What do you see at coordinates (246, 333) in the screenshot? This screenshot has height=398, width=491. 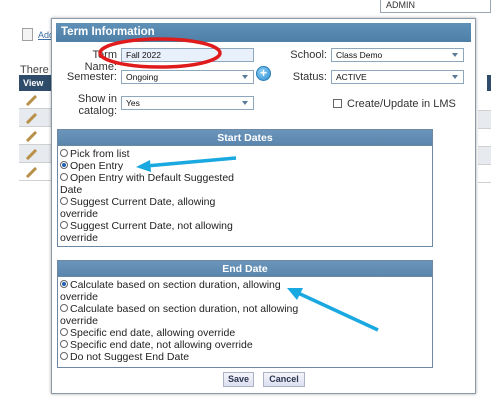 I see `end-date-option: Specific end date, allowing override` at bounding box center [246, 333].